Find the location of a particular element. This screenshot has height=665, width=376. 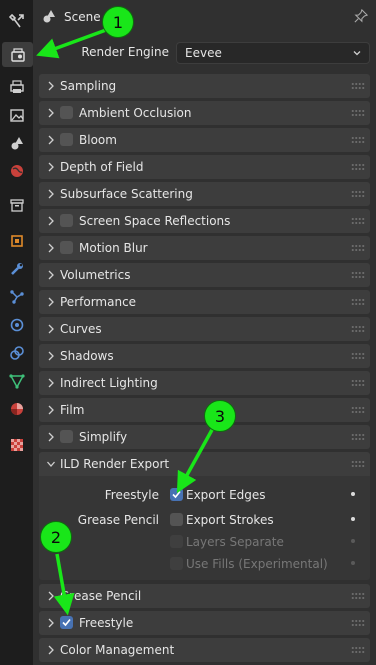

panel-label: Freestyle is located at coordinates (106, 623).